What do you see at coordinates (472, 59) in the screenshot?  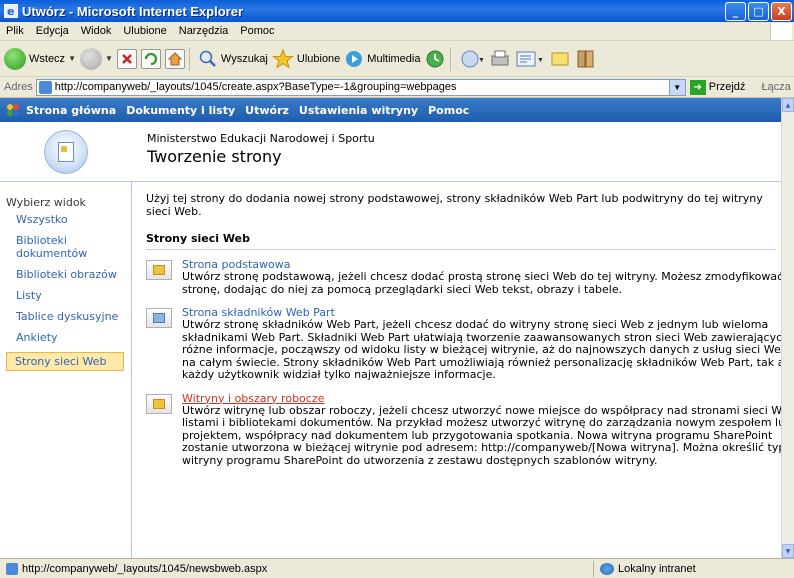 I see `mail-icon: ▼` at bounding box center [472, 59].